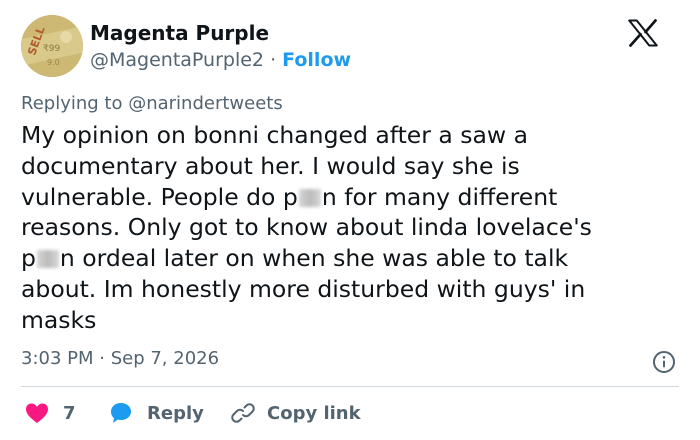 The image size is (700, 440). Describe the element at coordinates (314, 413) in the screenshot. I see `copy-link-label: Copy link` at that location.